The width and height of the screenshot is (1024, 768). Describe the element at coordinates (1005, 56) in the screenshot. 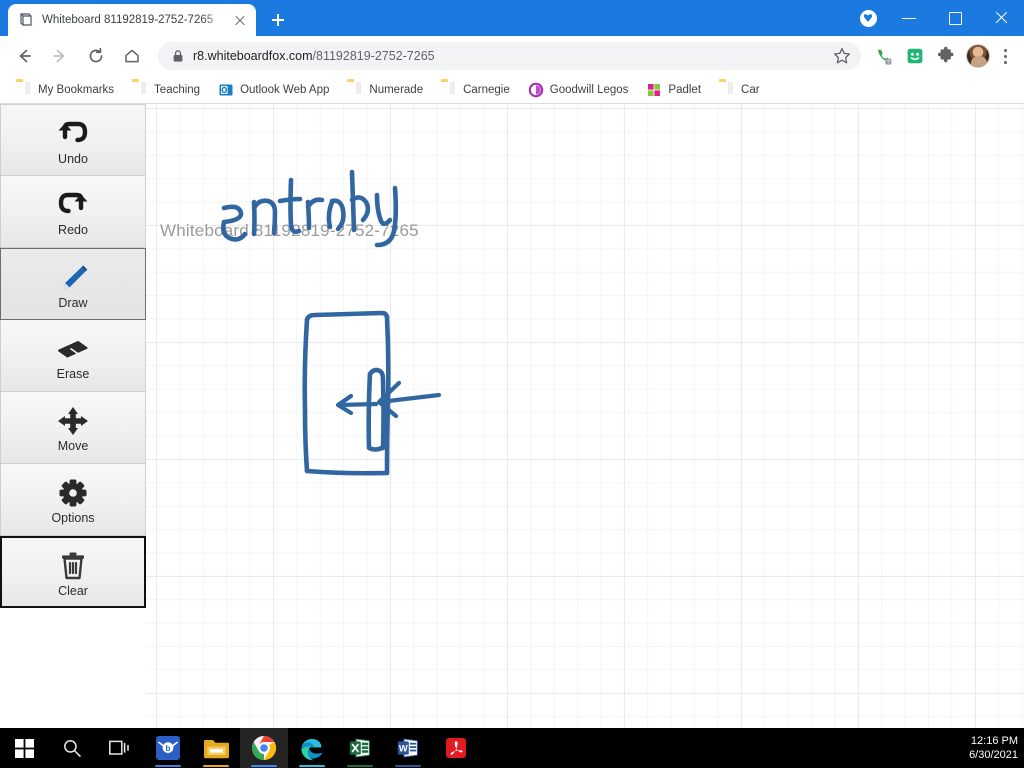

I see `chrome-menu-icon` at that location.